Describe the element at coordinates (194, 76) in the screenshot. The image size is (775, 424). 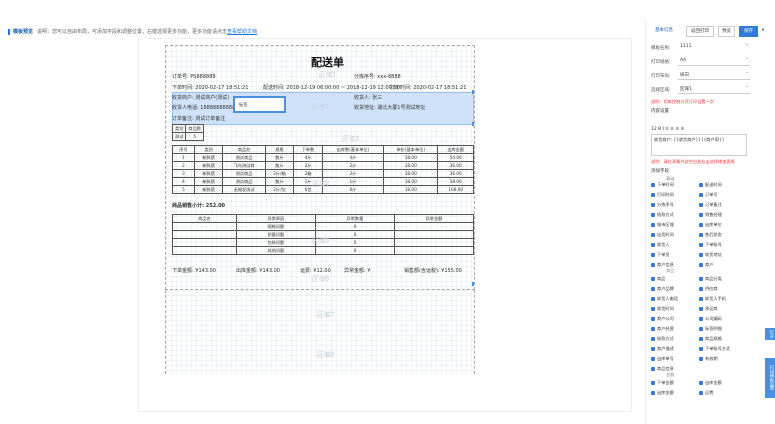
I see `order-no: 订单号: PS888888` at that location.